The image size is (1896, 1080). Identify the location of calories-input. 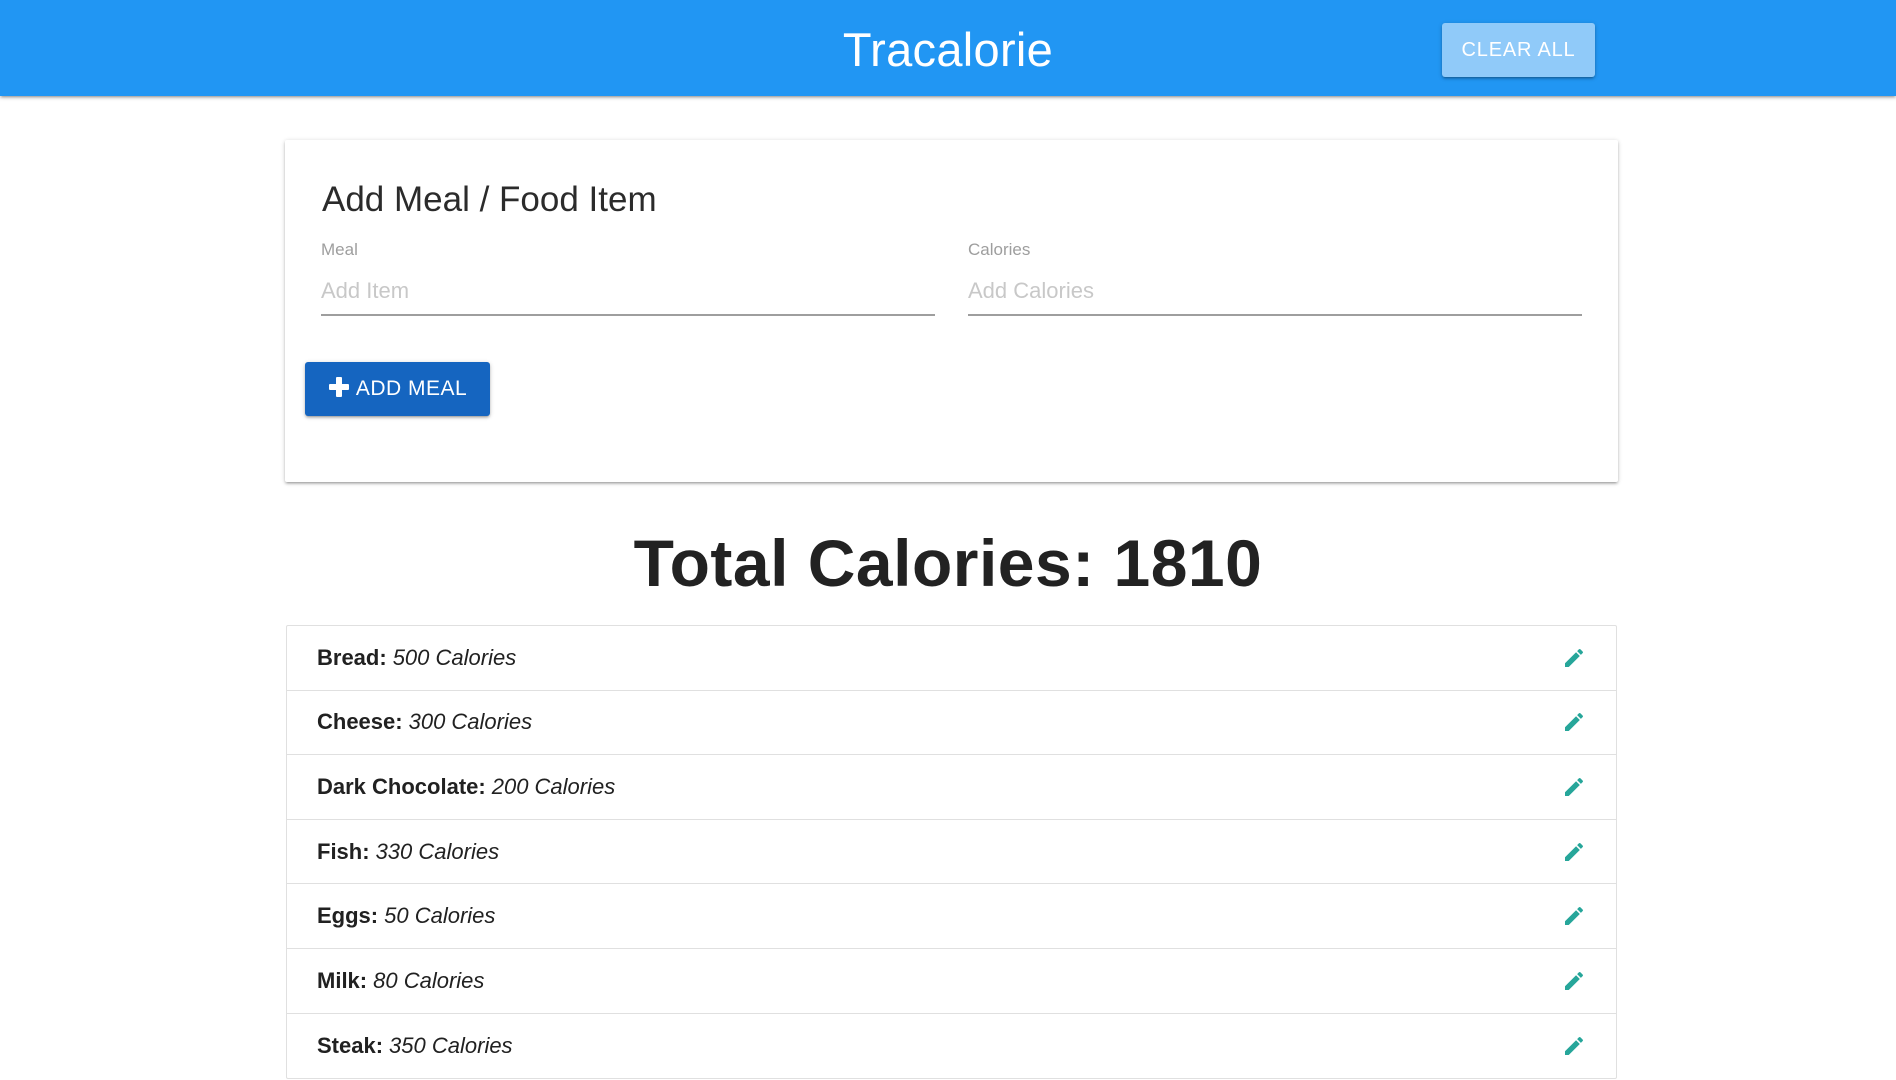
(1275, 292).